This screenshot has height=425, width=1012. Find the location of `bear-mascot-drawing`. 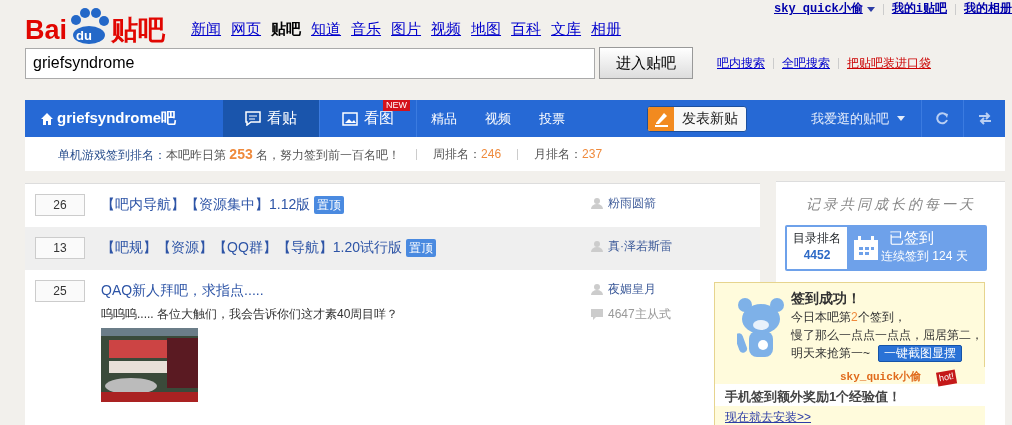

bear-mascot-drawing is located at coordinates (762, 327).